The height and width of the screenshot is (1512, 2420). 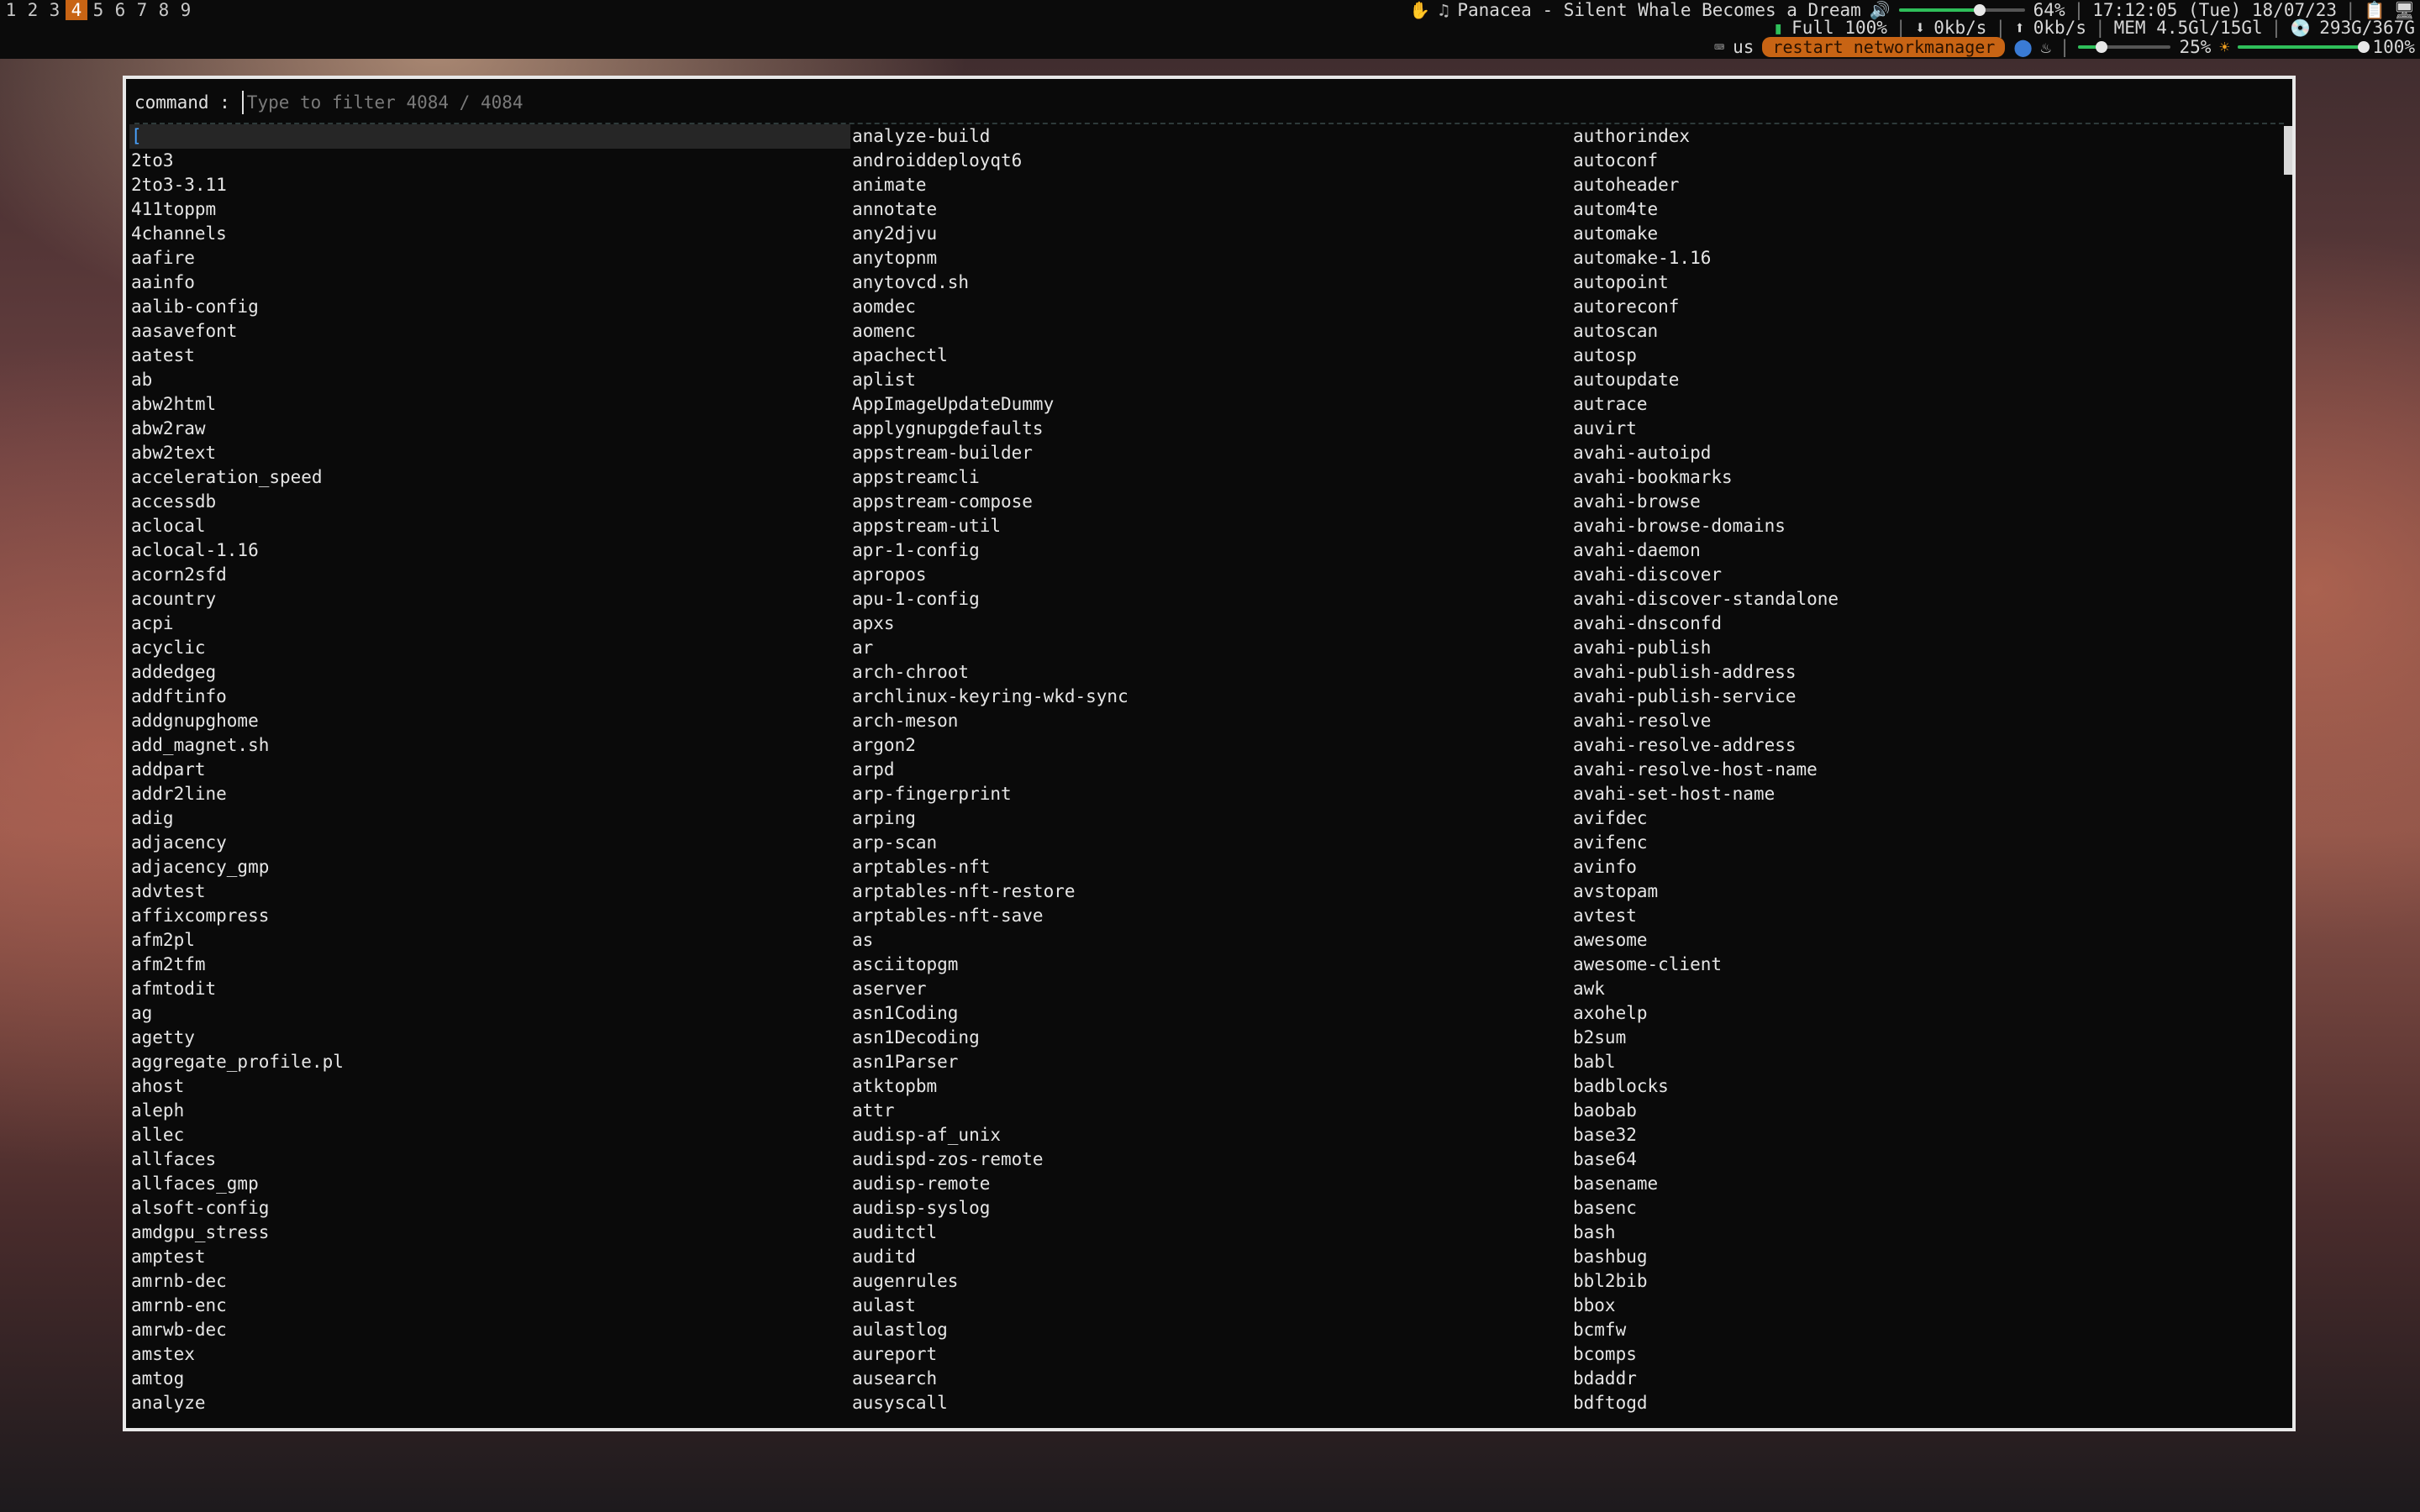 What do you see at coordinates (490, 1013) in the screenshot?
I see `command-item: ag` at bounding box center [490, 1013].